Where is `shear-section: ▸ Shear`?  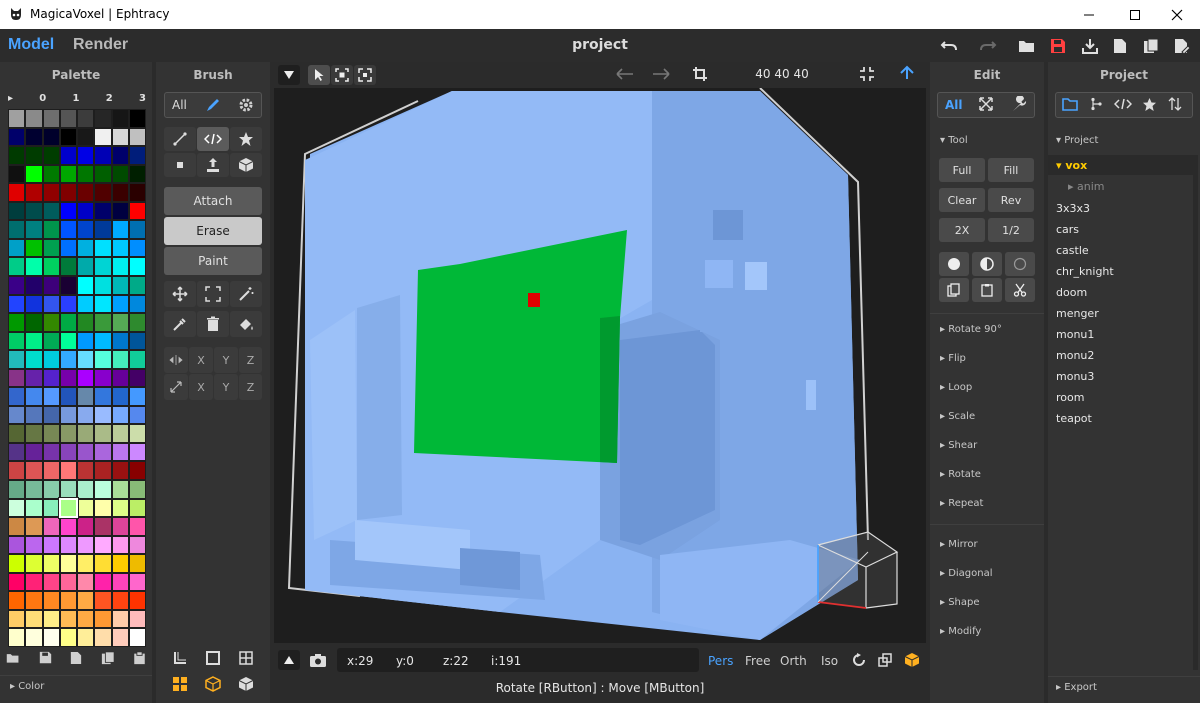 shear-section: ▸ Shear is located at coordinates (958, 445).